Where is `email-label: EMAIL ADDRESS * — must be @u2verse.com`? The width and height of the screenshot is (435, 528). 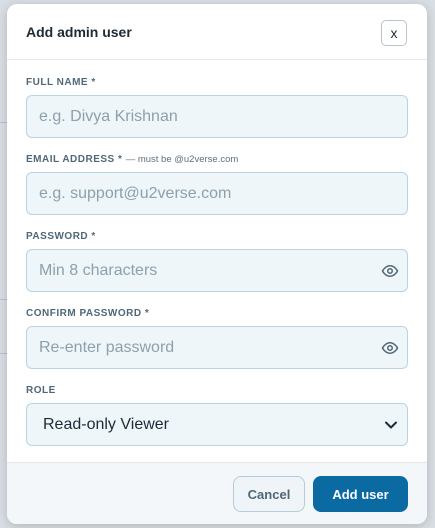
email-label: EMAIL ADDRESS * — must be @u2verse.com is located at coordinates (132, 159).